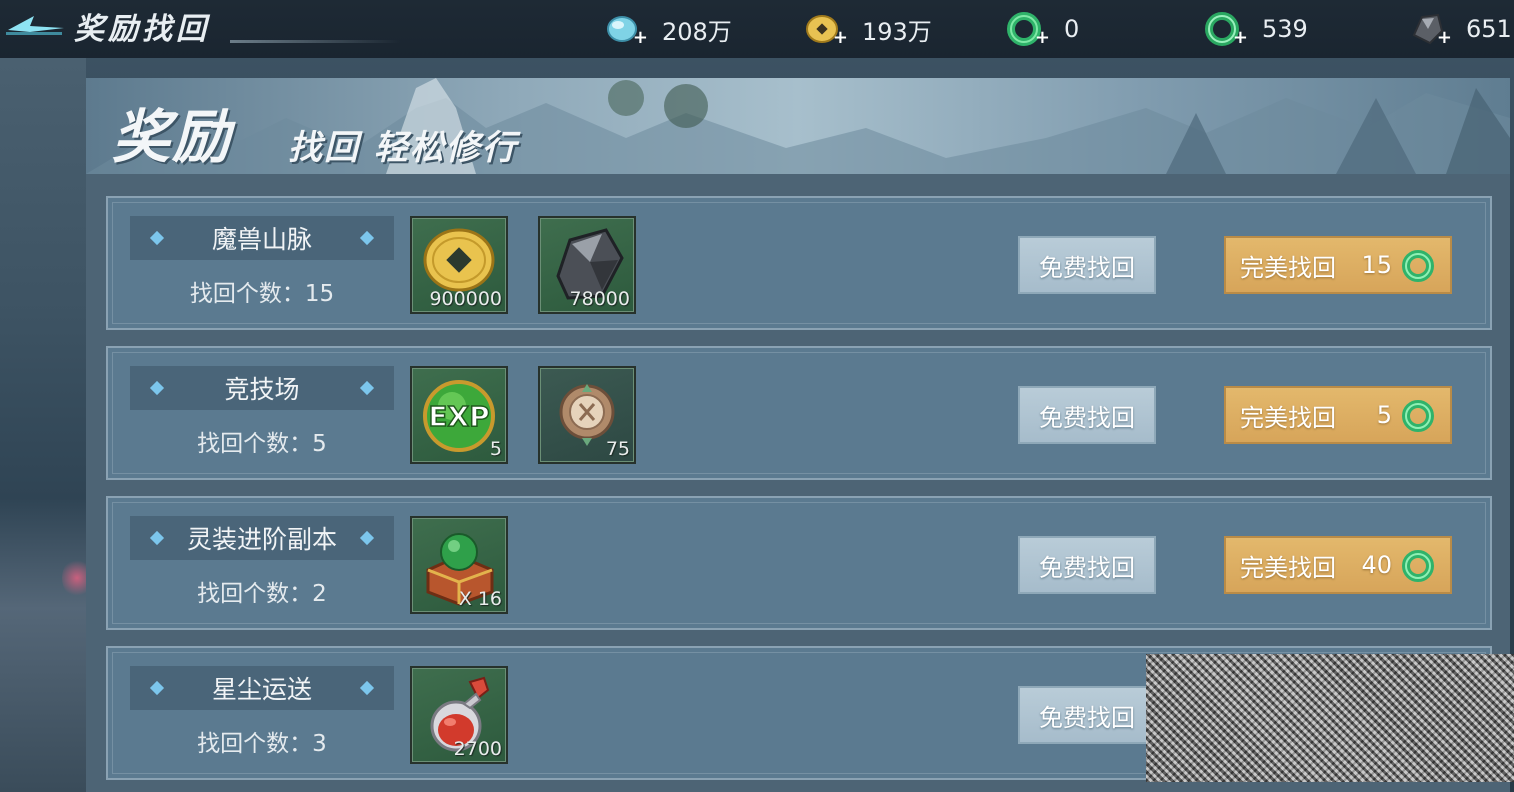  I want to click on title-underline, so click(315, 41).